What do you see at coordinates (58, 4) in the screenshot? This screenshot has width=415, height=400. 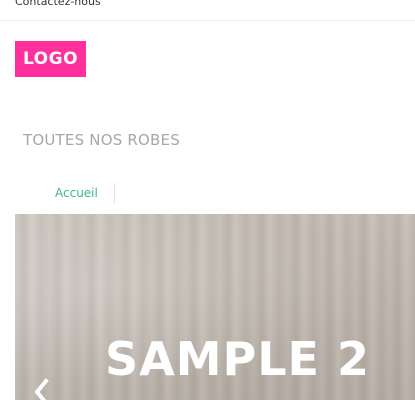 I see `contact-link: Contactez-nous` at bounding box center [58, 4].